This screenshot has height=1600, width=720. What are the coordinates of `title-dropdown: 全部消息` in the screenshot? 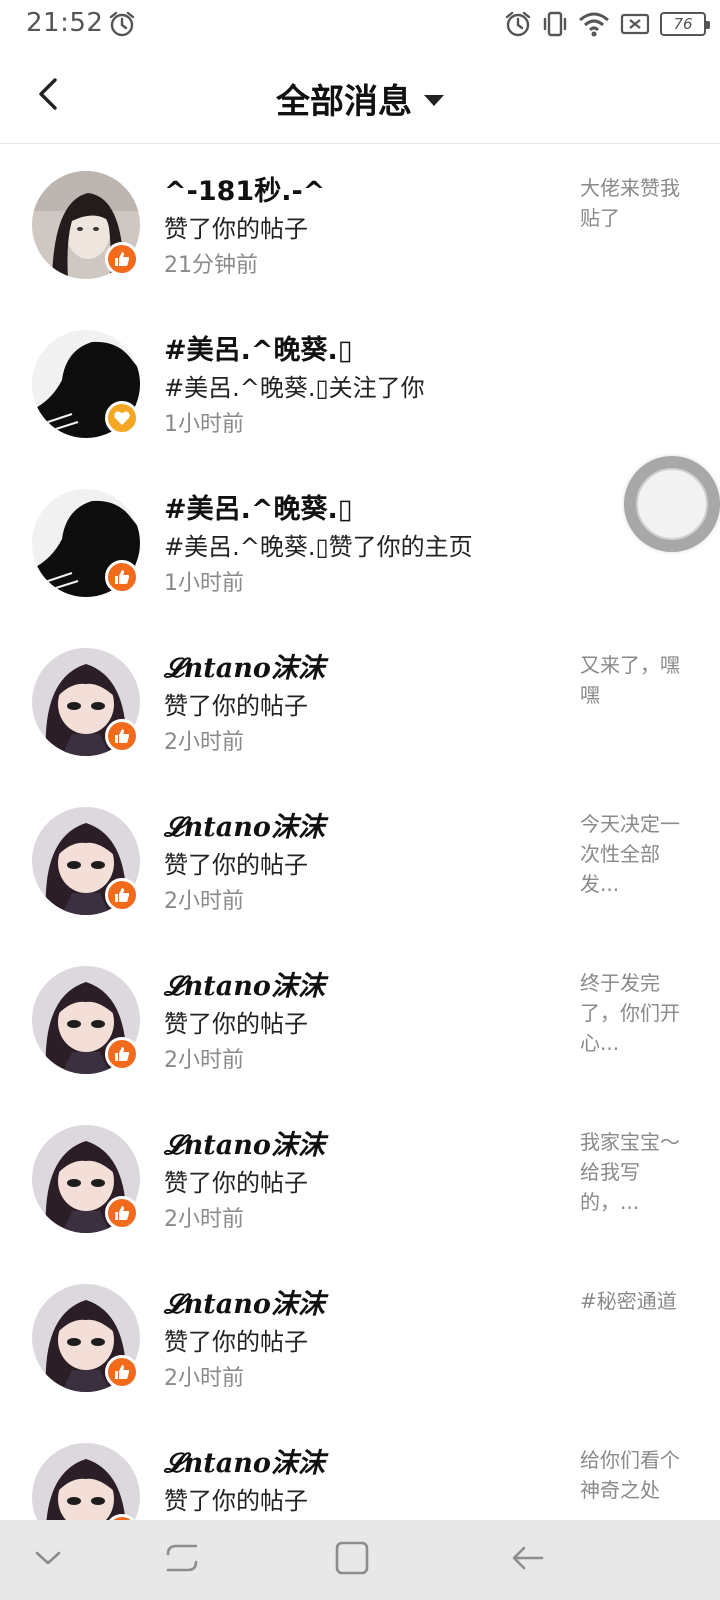 It's located at (360, 98).